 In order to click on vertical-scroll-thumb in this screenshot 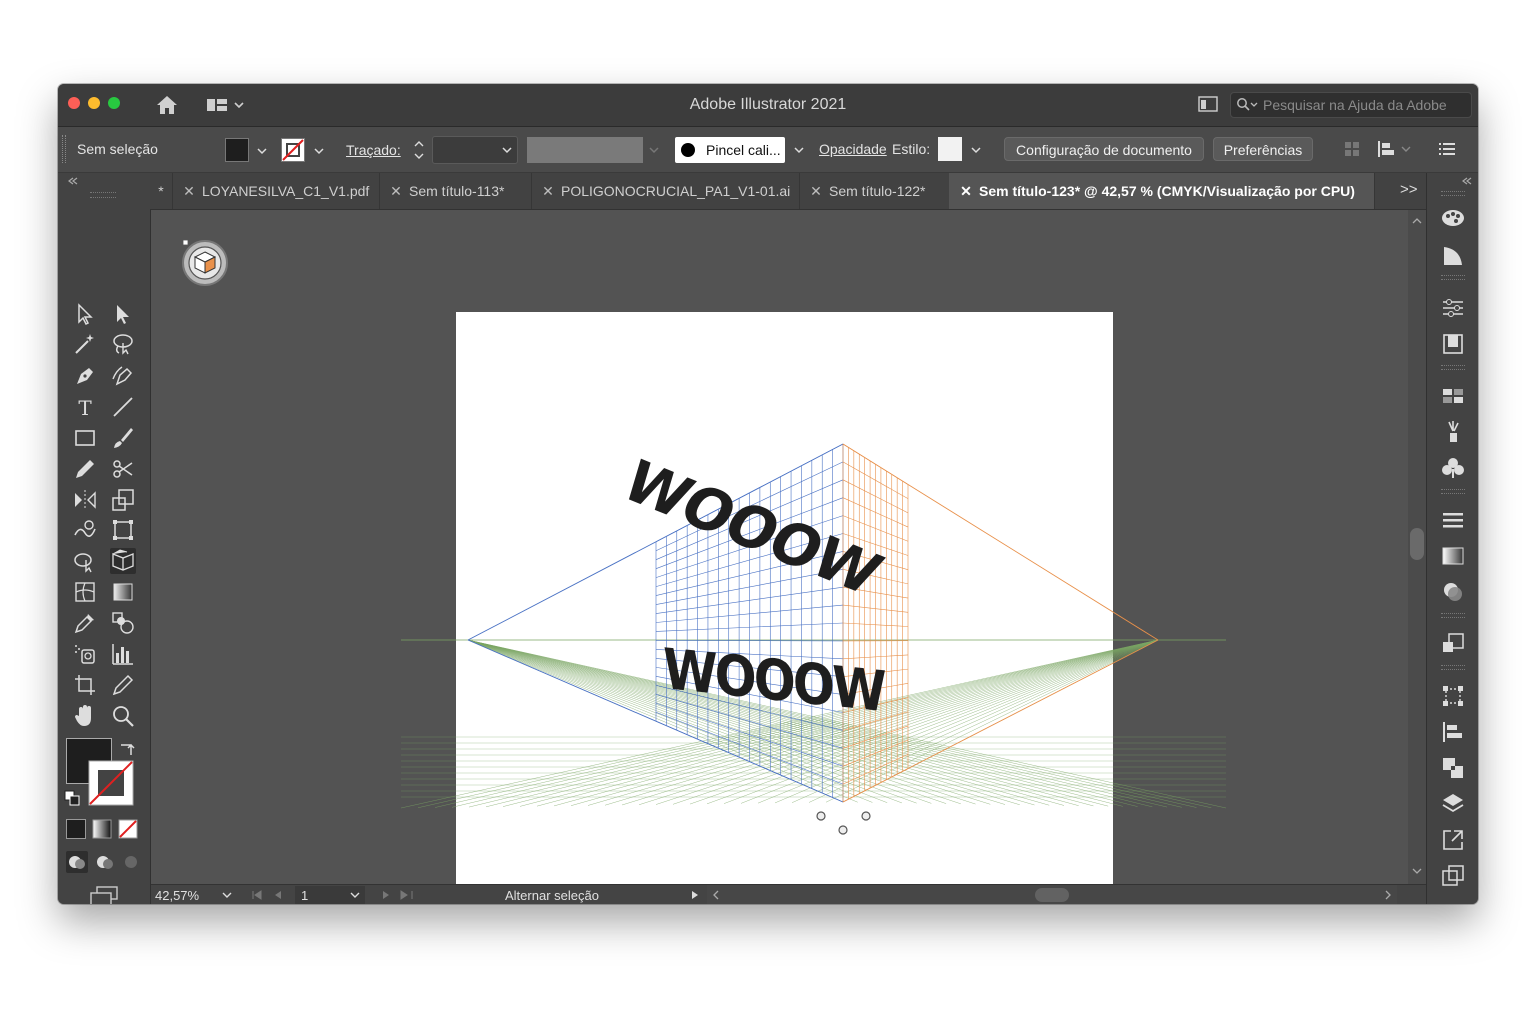, I will do `click(1417, 544)`.